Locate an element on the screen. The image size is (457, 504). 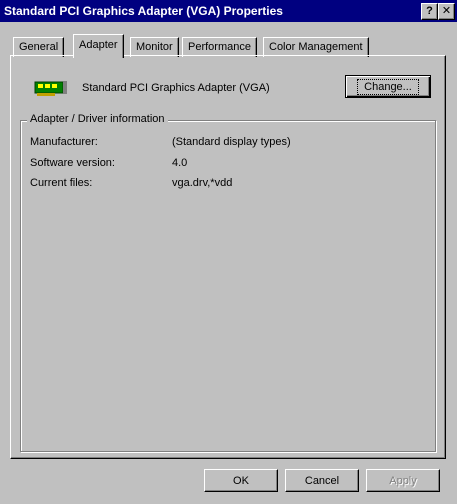
tab-label: Color Management is located at coordinates (316, 47).